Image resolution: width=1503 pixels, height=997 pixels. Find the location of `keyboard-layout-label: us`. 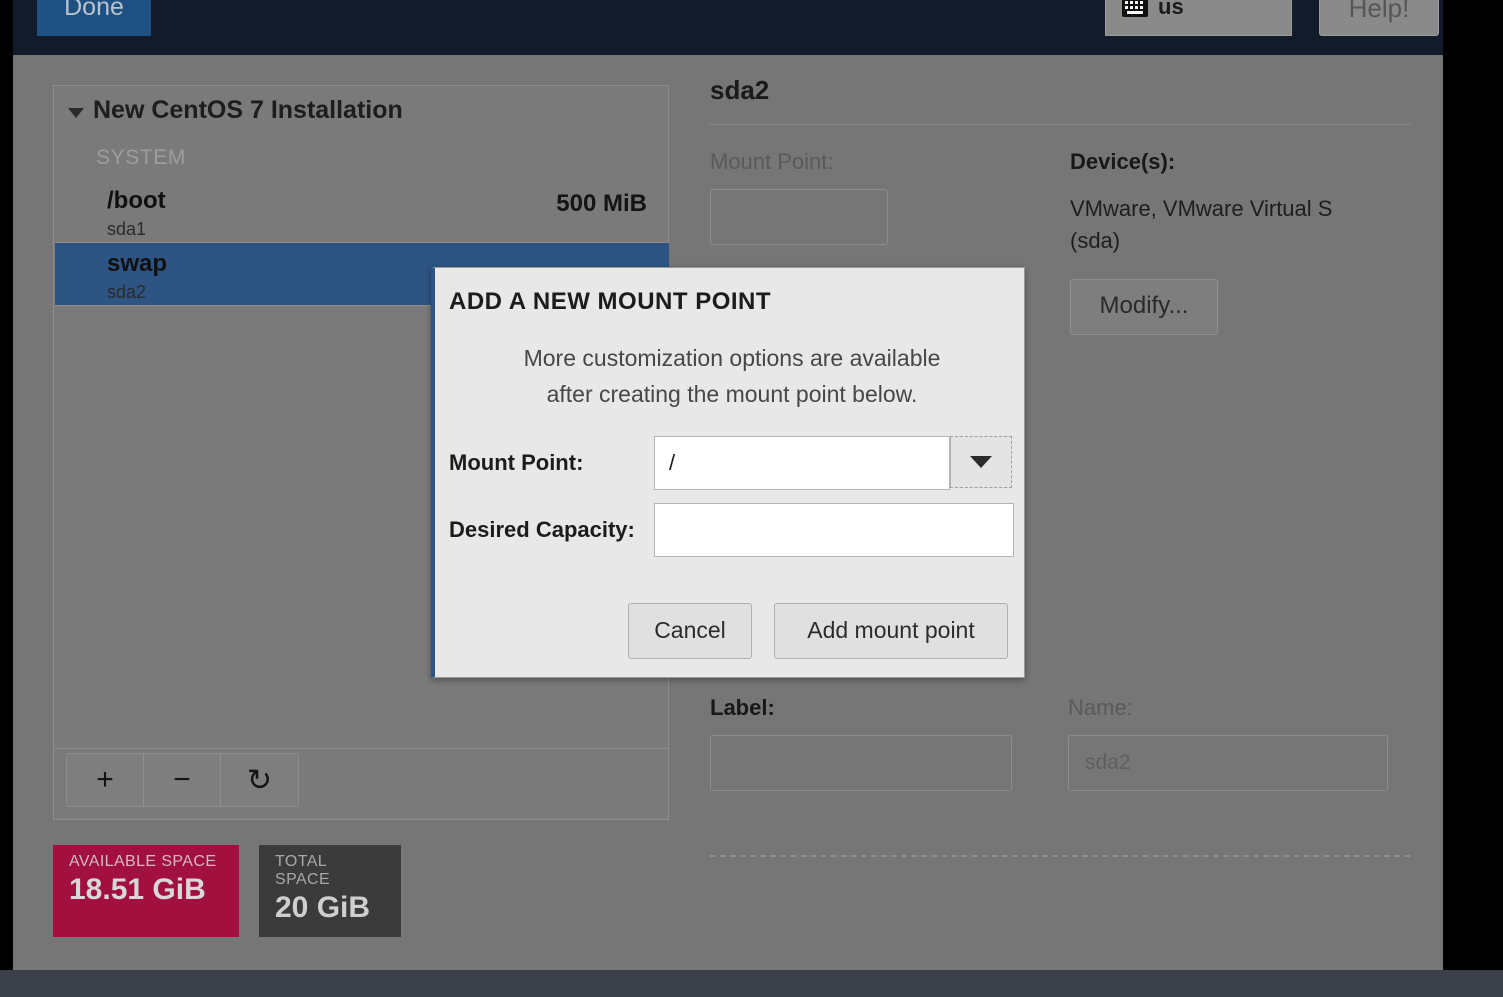

keyboard-layout-label: us is located at coordinates (1171, 9).